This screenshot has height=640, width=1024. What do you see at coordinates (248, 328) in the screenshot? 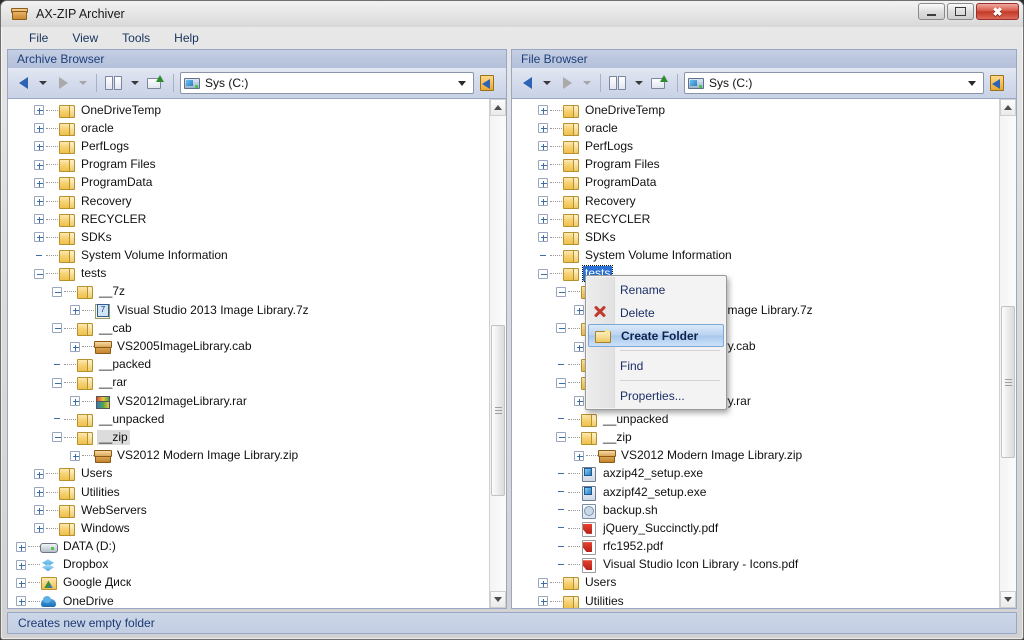
I see `tree-item: __cab` at bounding box center [248, 328].